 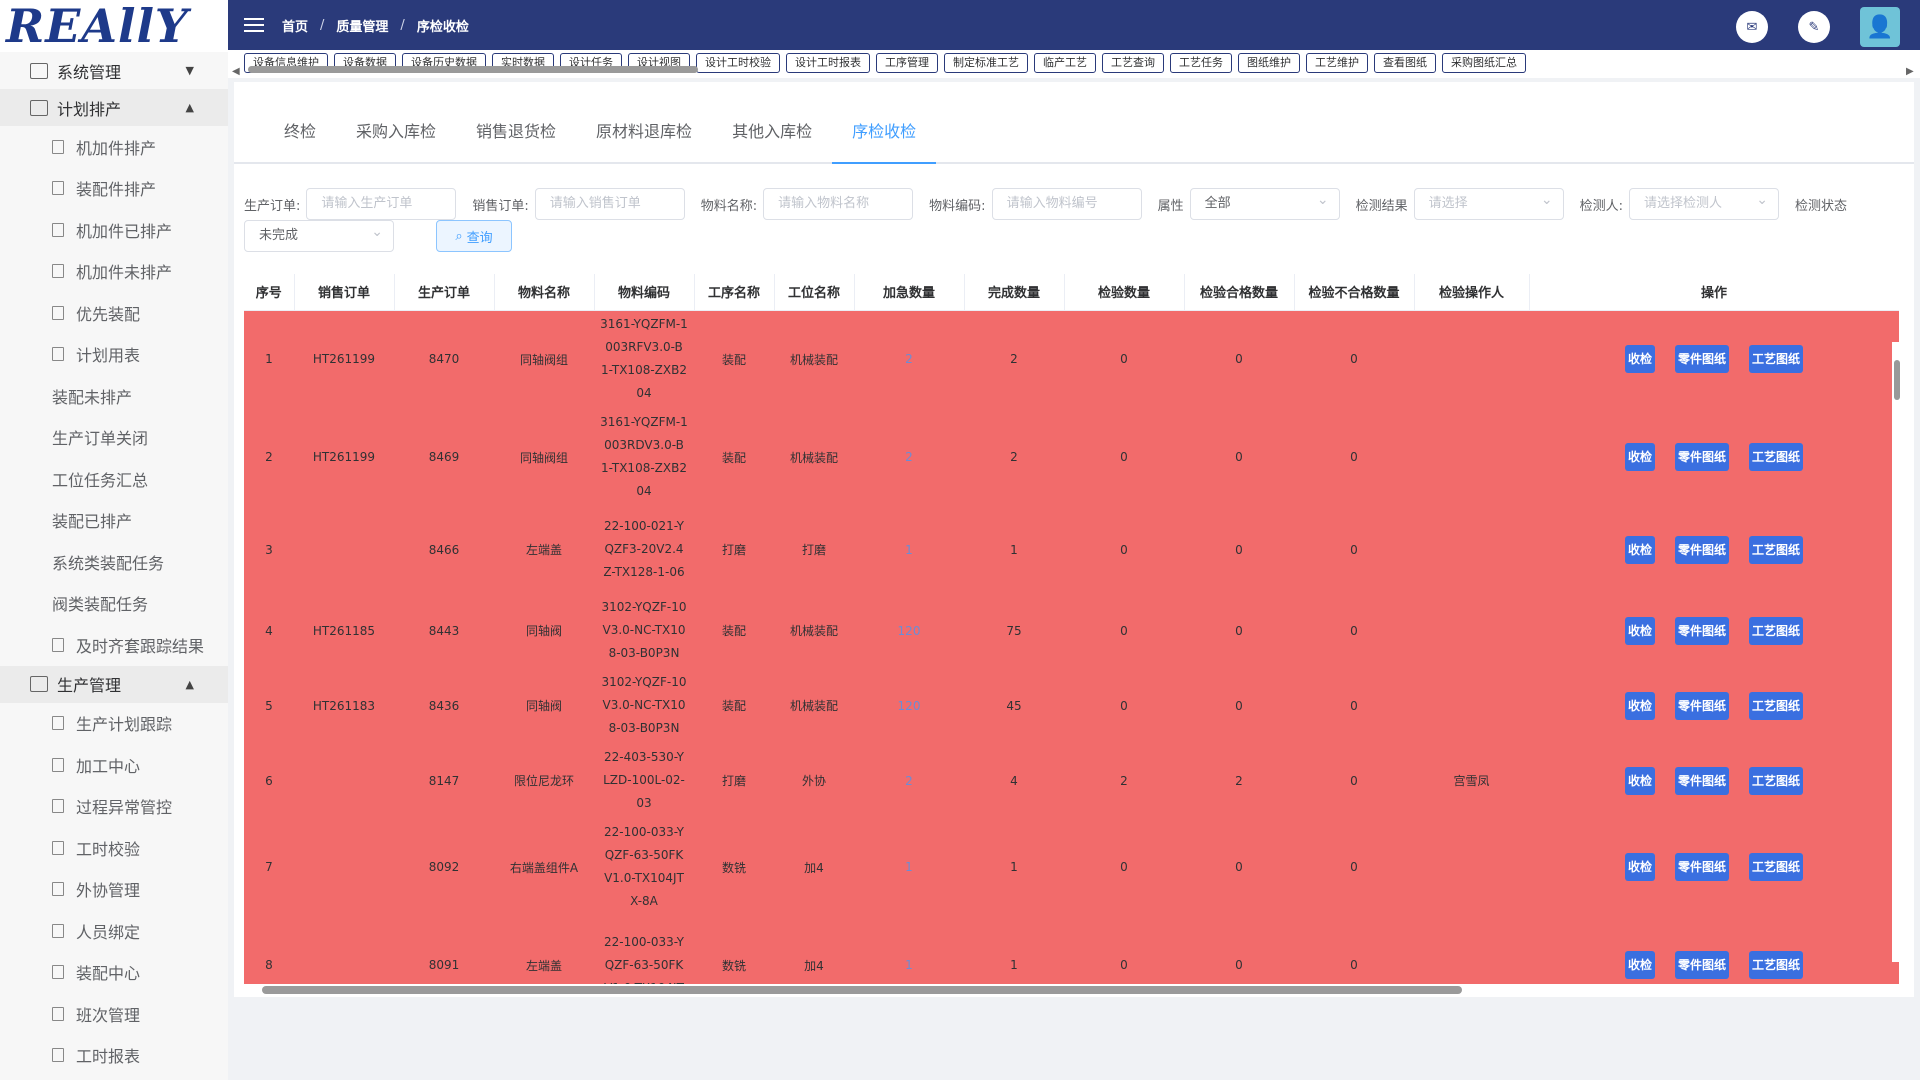 What do you see at coordinates (114, 684) in the screenshot?
I see `sidebar-group: 生产管理 ▲` at bounding box center [114, 684].